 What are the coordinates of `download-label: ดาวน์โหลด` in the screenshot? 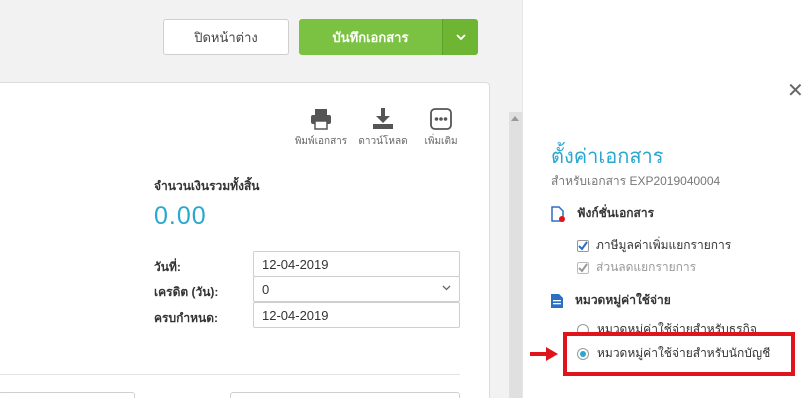 It's located at (383, 141).